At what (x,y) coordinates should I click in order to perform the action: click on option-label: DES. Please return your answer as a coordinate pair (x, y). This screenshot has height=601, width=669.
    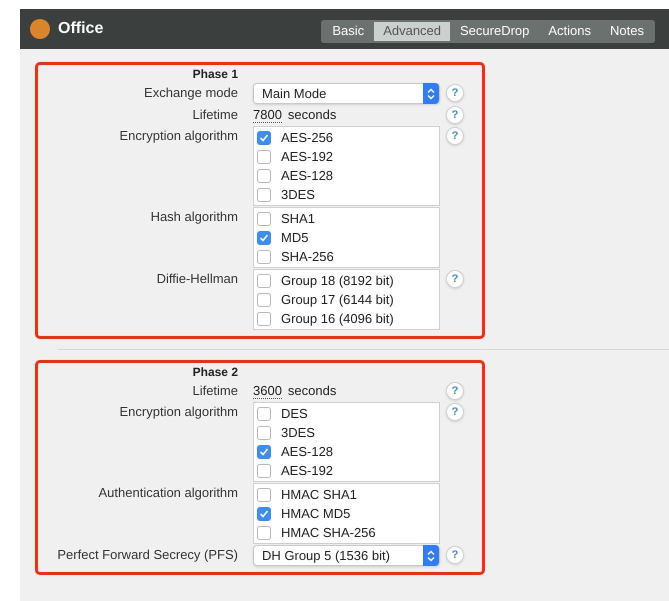
    Looking at the image, I should click on (294, 413).